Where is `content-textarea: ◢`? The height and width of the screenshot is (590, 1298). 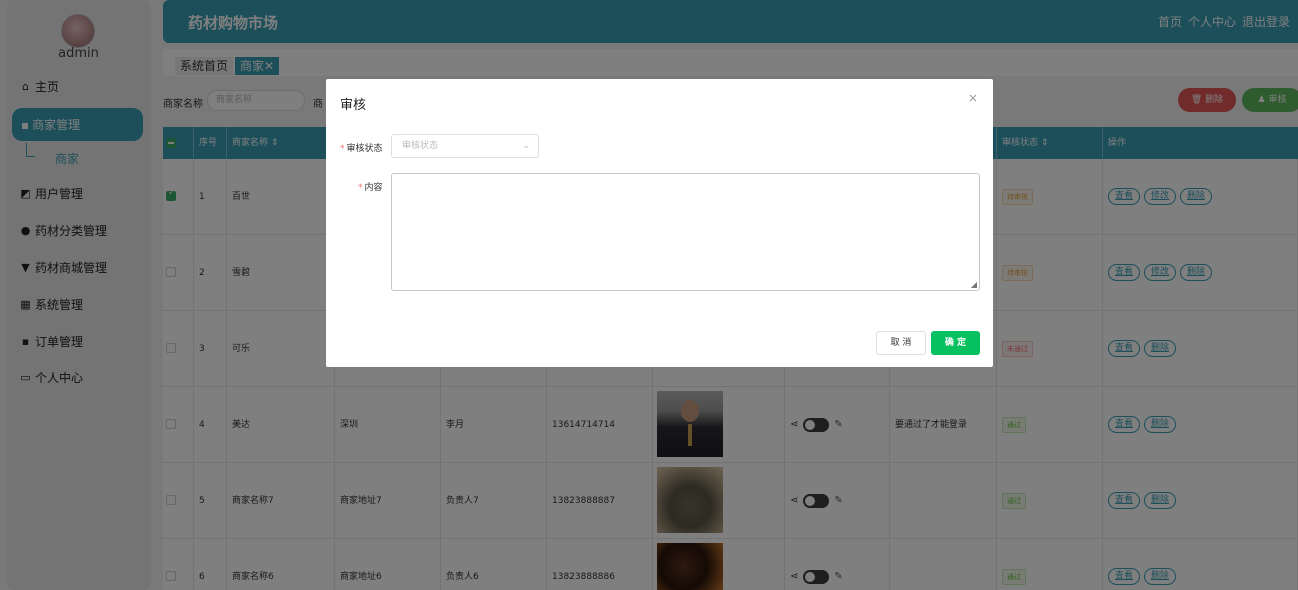 content-textarea: ◢ is located at coordinates (685, 232).